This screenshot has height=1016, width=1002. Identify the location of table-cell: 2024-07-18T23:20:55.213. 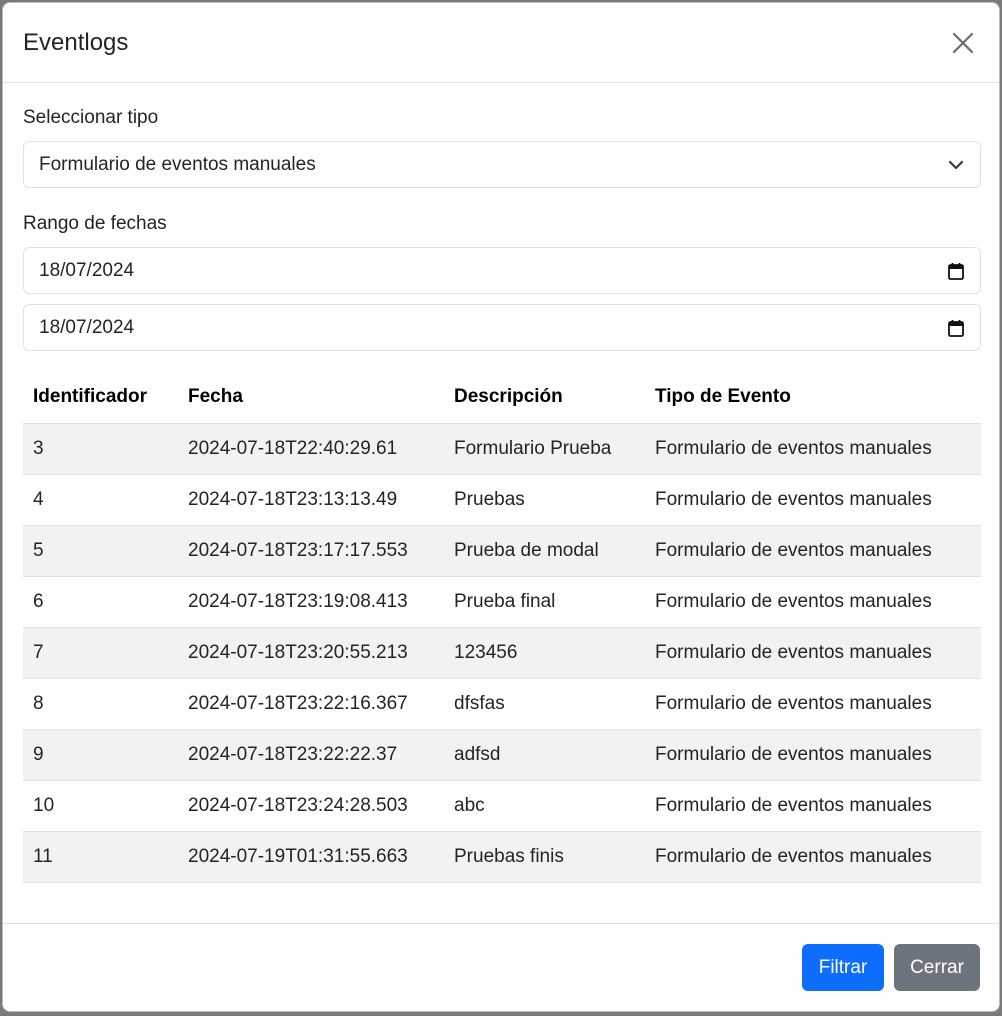
(311, 653).